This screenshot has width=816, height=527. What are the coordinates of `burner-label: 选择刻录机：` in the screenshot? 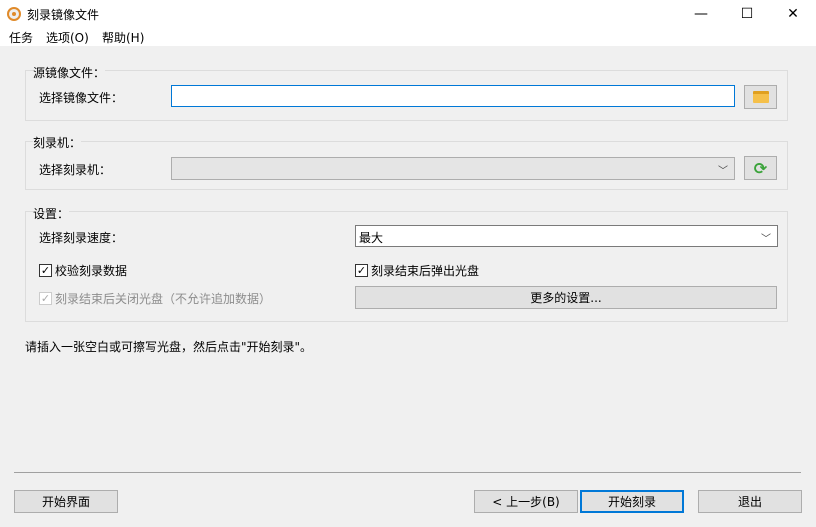 It's located at (75, 170).